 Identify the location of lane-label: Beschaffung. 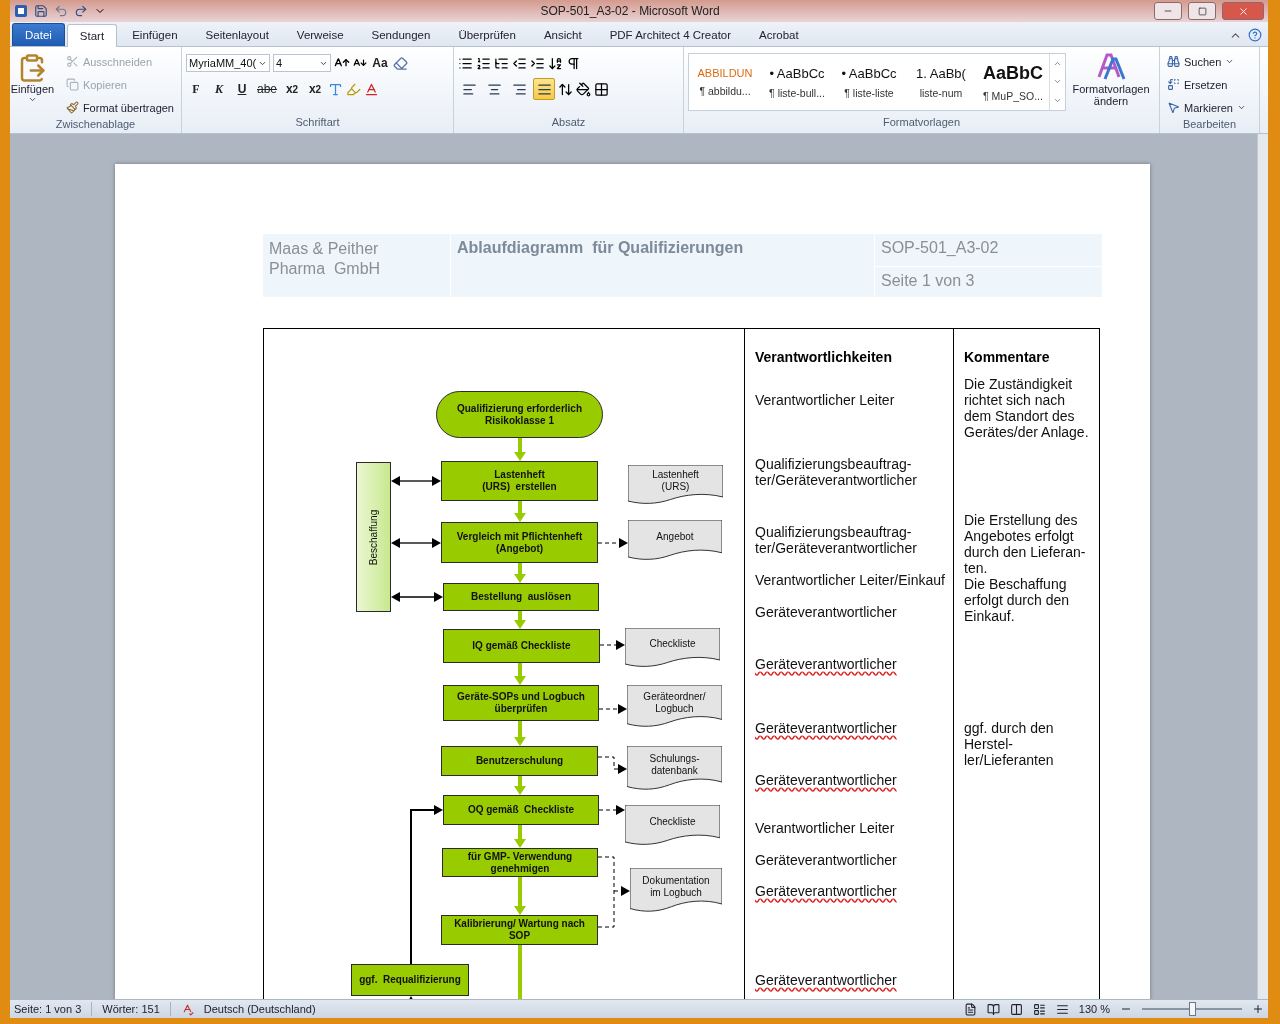
(373, 537).